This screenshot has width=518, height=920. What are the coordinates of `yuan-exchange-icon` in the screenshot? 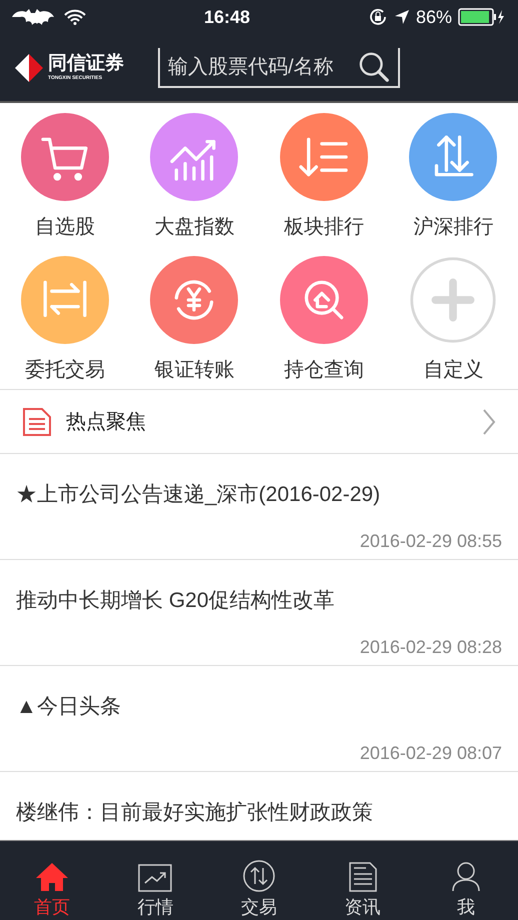 It's located at (194, 300).